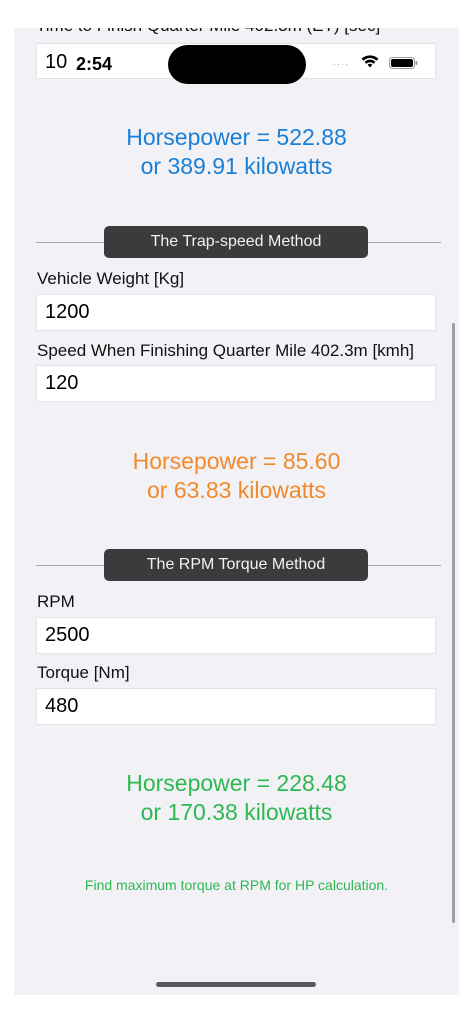 Image resolution: width=473 pixels, height=1024 pixels. What do you see at coordinates (236, 137) in the screenshot?
I see `et-horsepower: Horsepower = 522.88` at bounding box center [236, 137].